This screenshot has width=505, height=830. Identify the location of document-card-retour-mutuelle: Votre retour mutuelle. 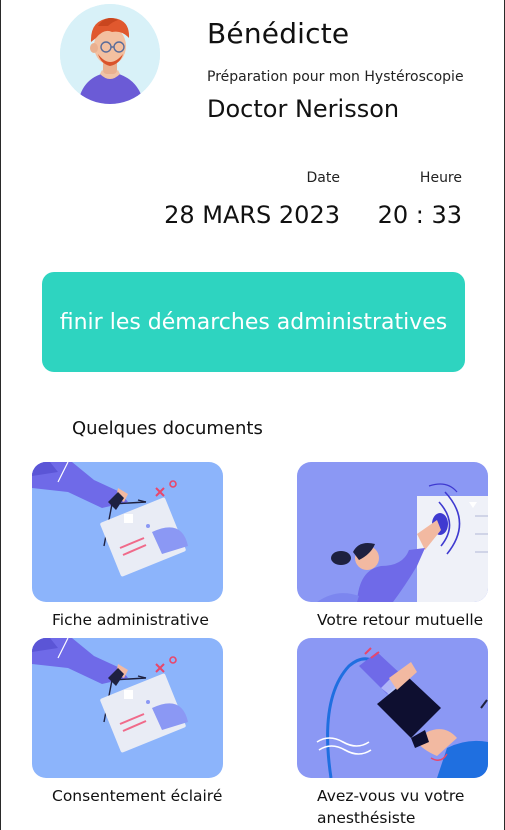
(392, 546).